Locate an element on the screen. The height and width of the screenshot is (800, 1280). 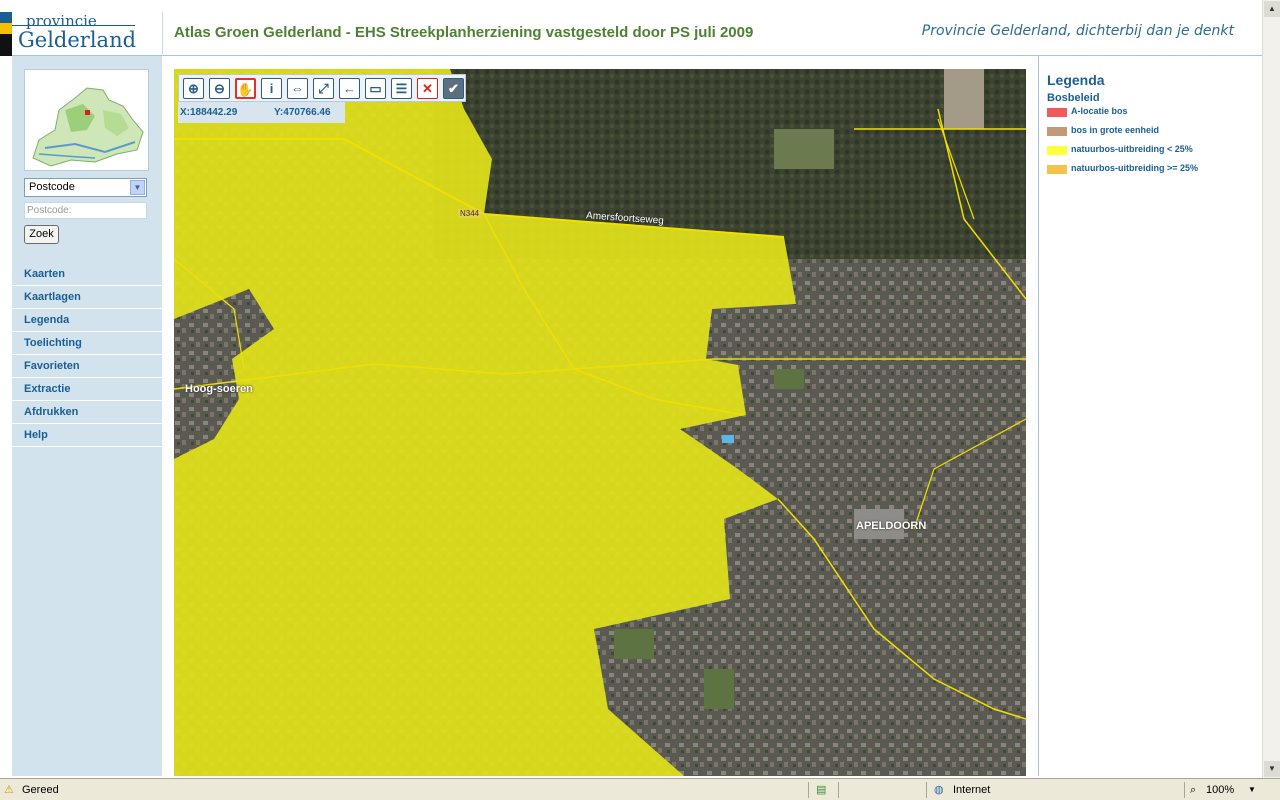
nav-item-extractie: Extractie is located at coordinates (87, 389).